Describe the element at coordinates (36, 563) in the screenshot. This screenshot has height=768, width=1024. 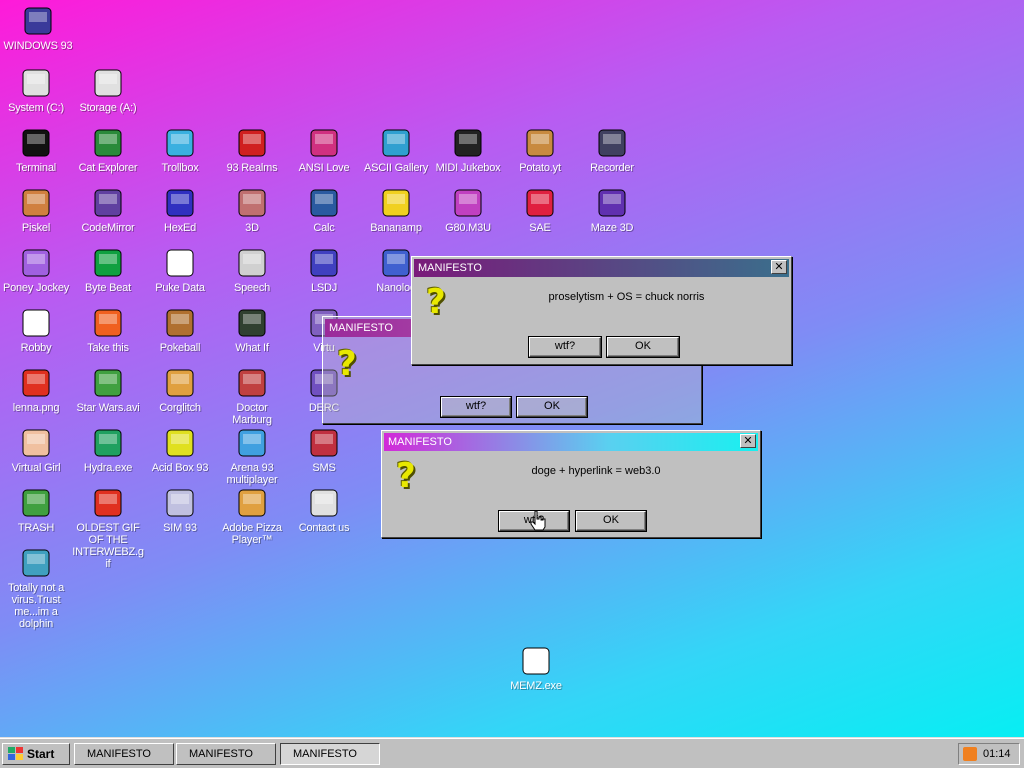
I see `dolphin-icon` at that location.